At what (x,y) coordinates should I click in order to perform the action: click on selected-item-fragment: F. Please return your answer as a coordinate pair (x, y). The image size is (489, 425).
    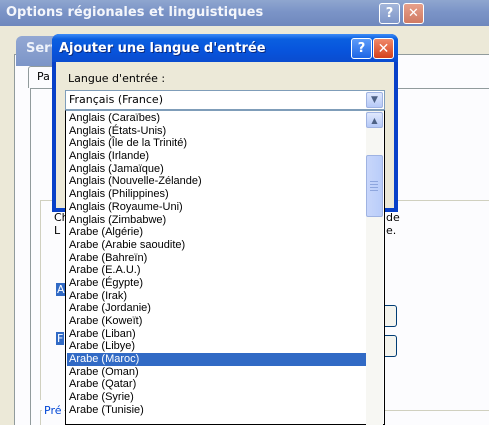
    Looking at the image, I should click on (60, 338).